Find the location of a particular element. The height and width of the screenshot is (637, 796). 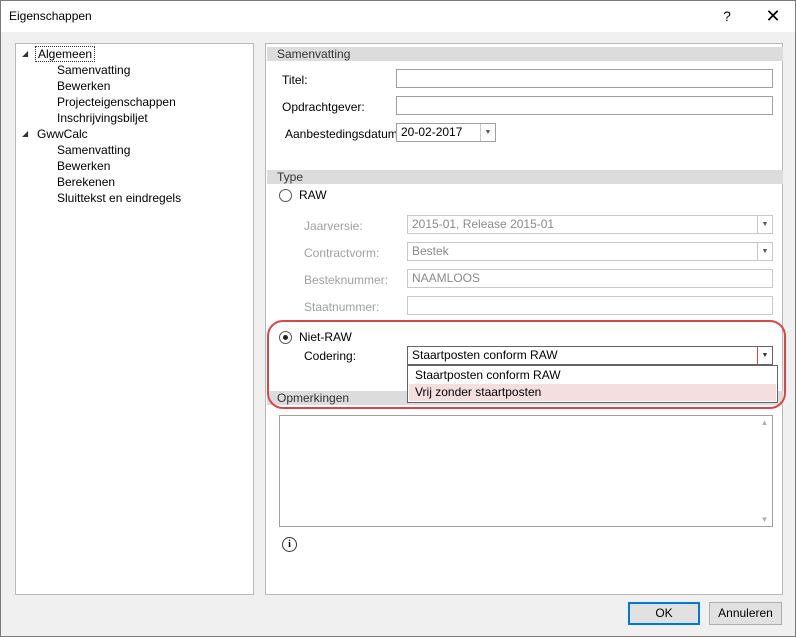

niet-raw-radio is located at coordinates (285, 337).